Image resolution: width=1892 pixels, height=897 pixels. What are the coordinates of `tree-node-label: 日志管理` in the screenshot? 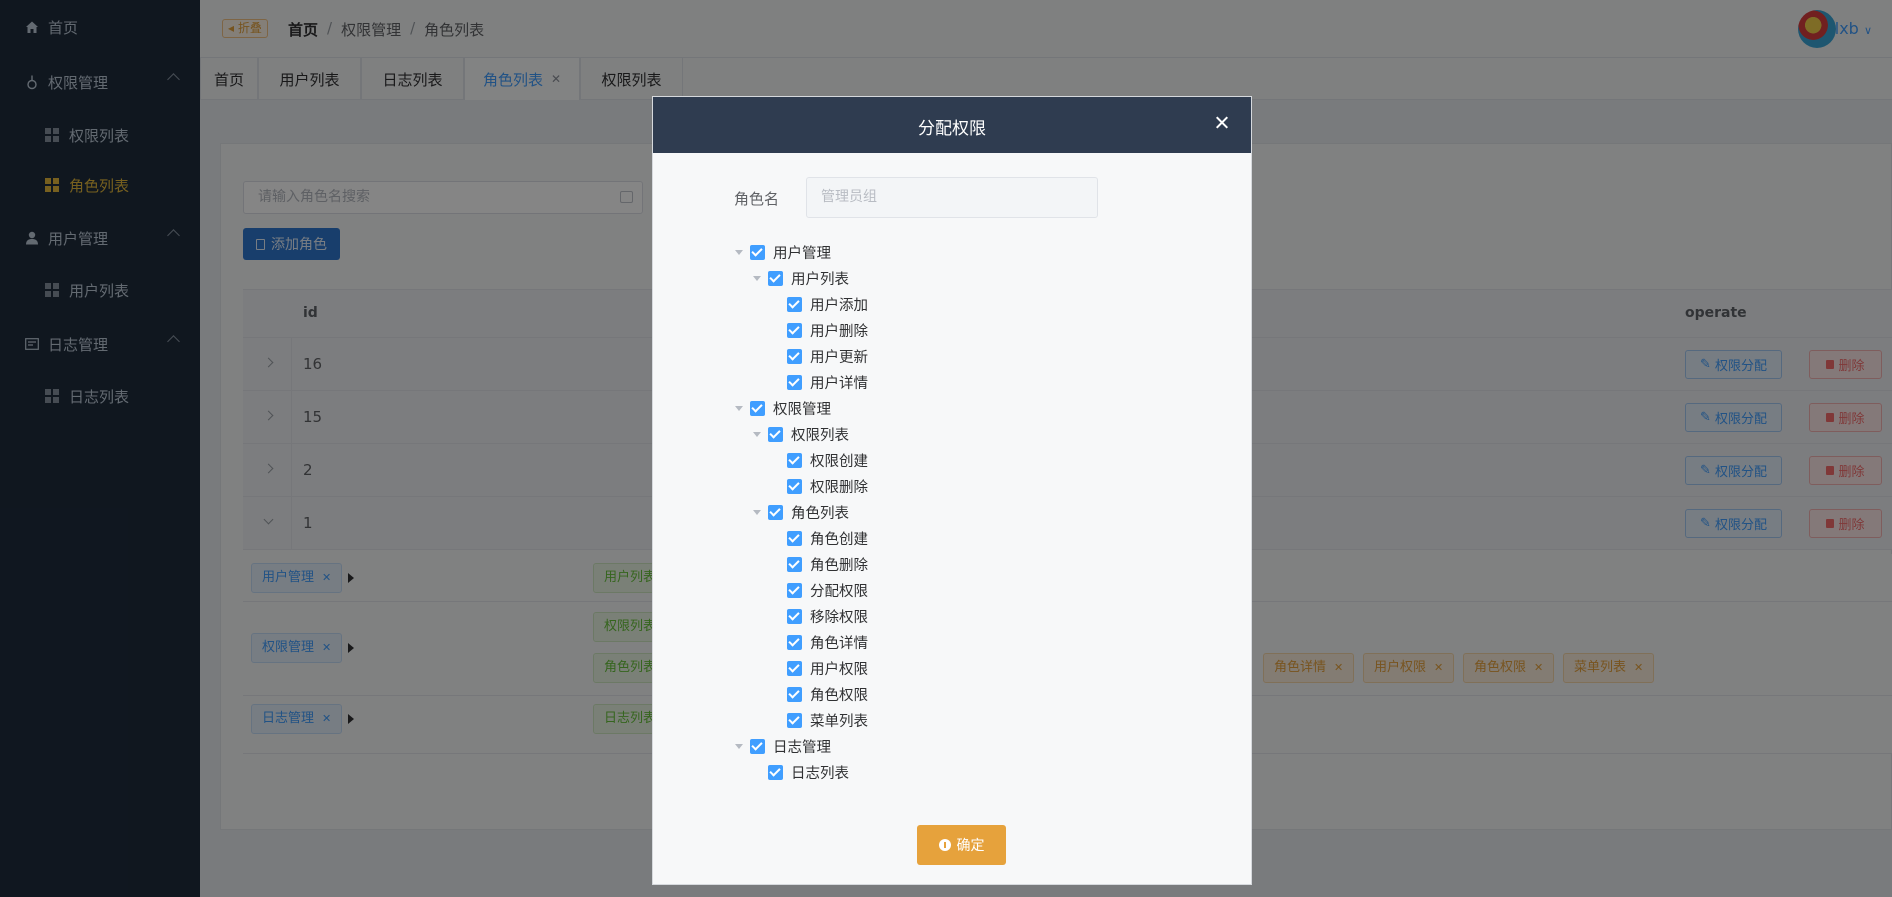 It's located at (802, 747).